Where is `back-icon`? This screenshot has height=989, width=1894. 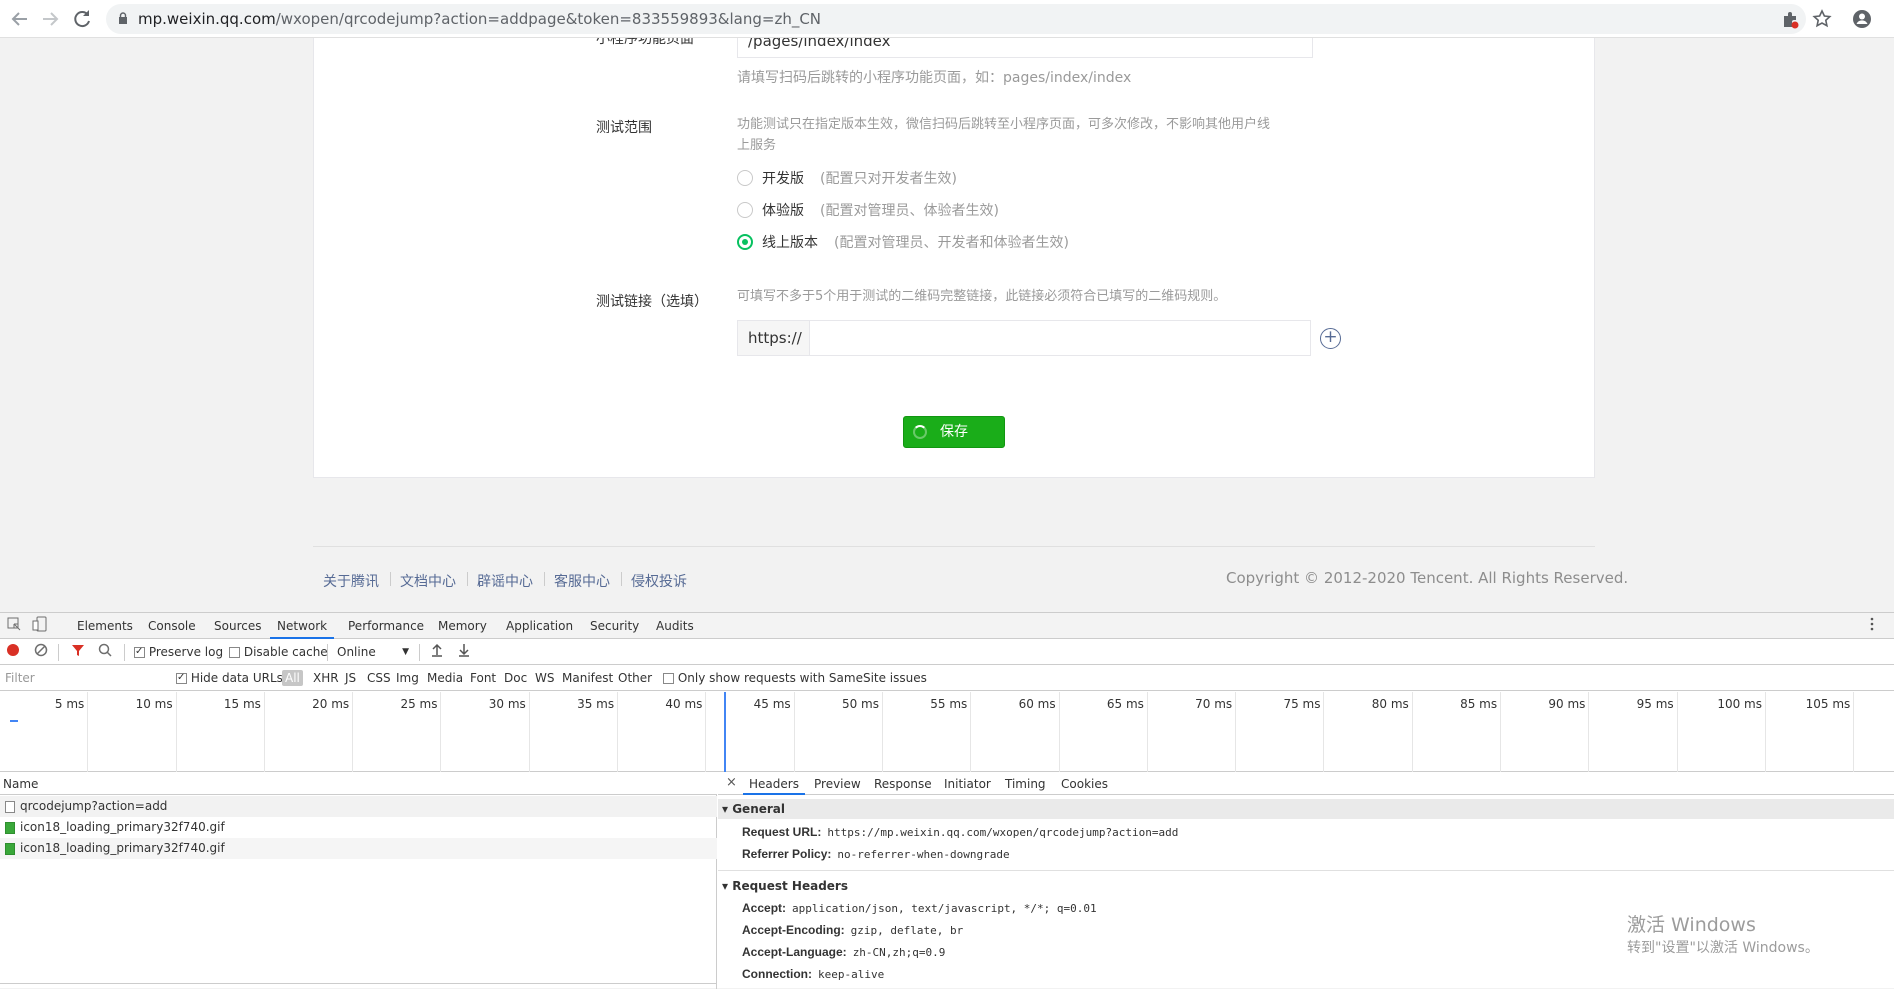 back-icon is located at coordinates (20, 19).